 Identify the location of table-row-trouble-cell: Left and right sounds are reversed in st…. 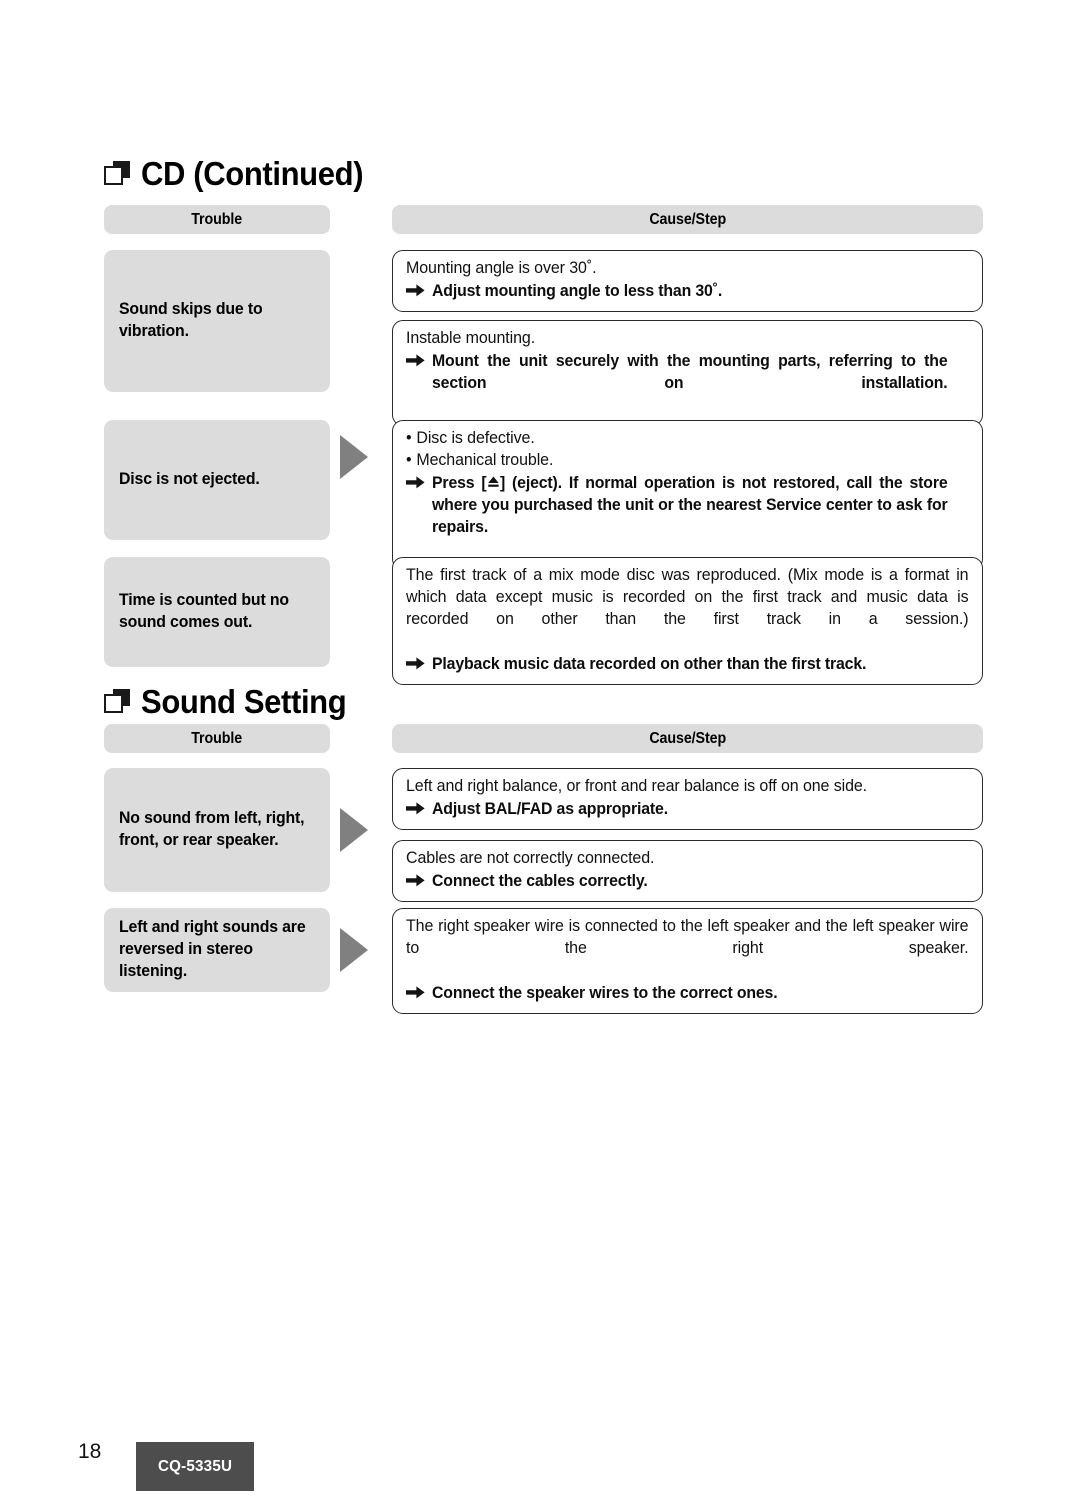
(217, 950).